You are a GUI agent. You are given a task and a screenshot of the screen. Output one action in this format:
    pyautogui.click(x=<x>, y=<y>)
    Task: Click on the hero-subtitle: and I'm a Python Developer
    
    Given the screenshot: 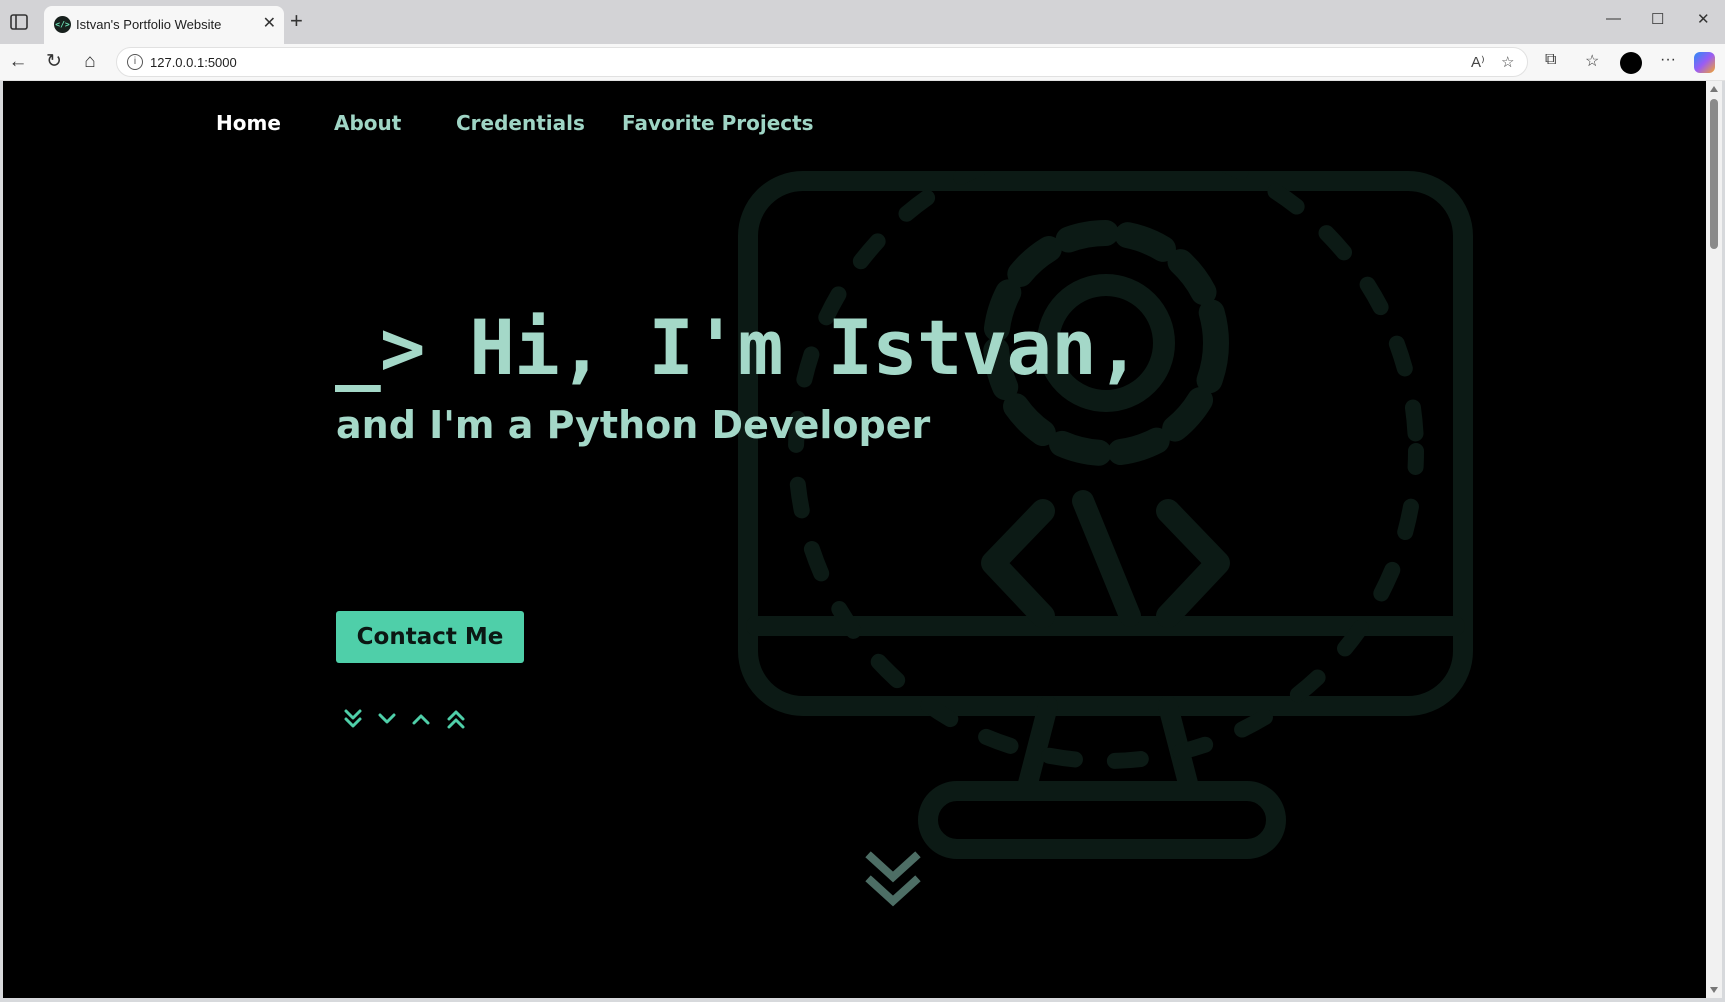 What is the action you would take?
    pyautogui.click(x=633, y=425)
    